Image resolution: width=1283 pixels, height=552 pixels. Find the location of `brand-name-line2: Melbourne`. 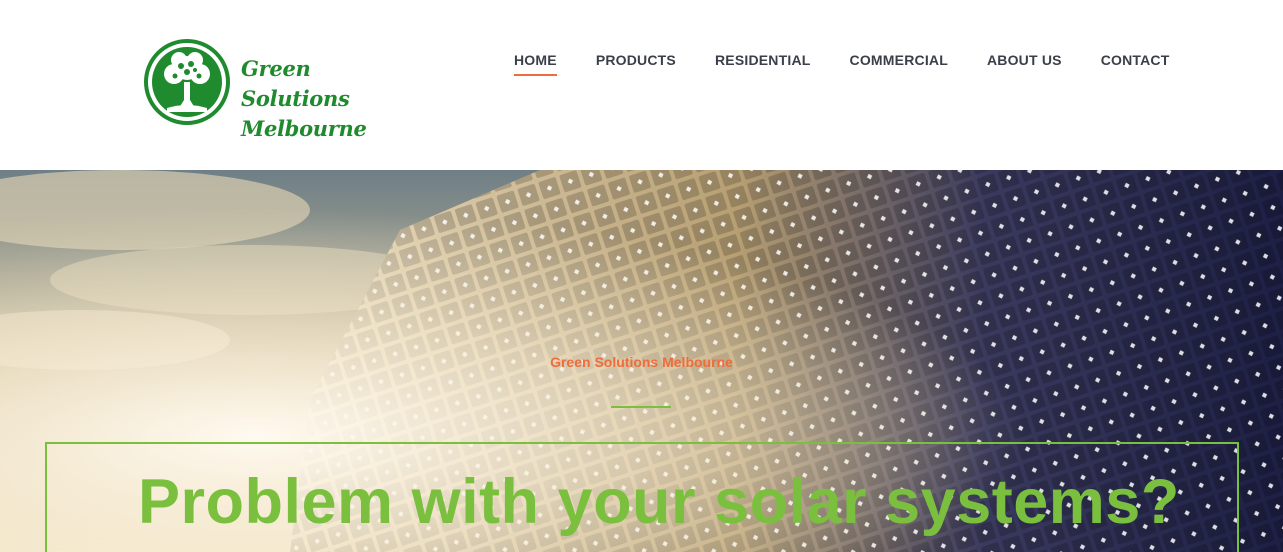

brand-name-line2: Melbourne is located at coordinates (304, 128).